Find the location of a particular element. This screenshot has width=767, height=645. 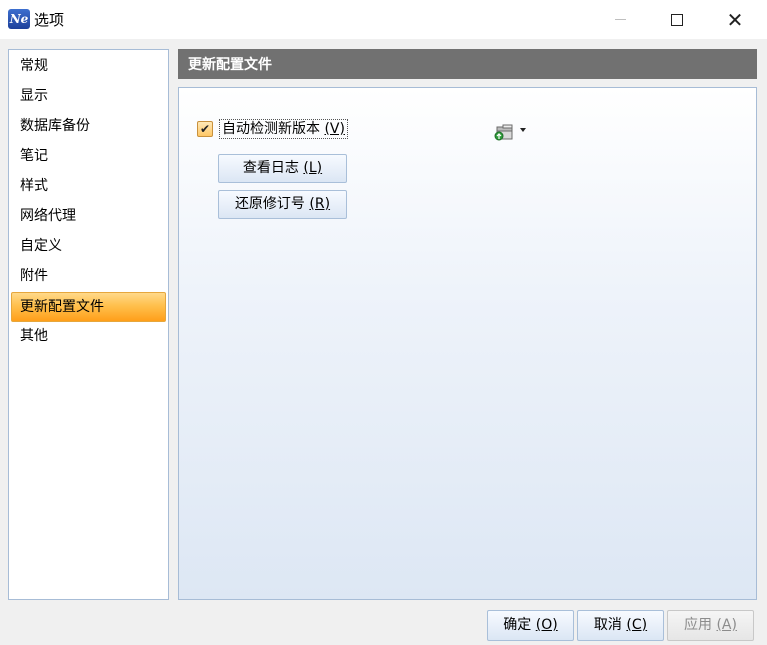

view-log-mnemonic: (L) is located at coordinates (313, 168).